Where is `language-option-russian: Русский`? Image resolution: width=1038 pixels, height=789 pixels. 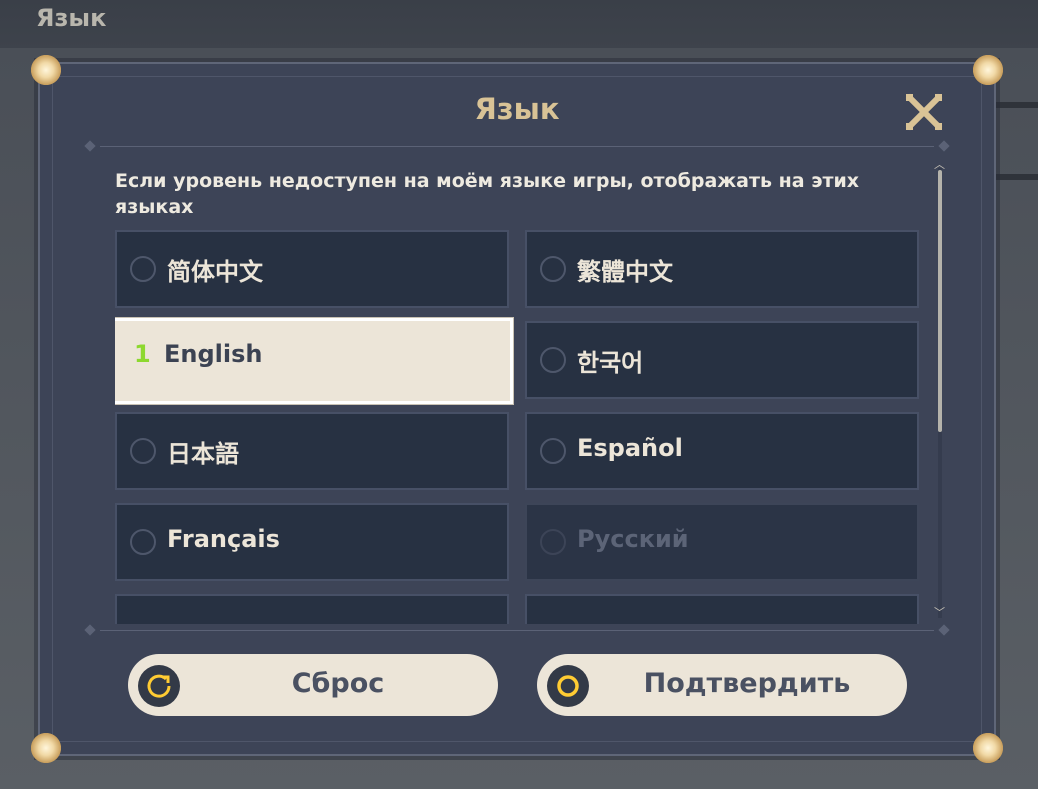
language-option-russian: Русский is located at coordinates (722, 542).